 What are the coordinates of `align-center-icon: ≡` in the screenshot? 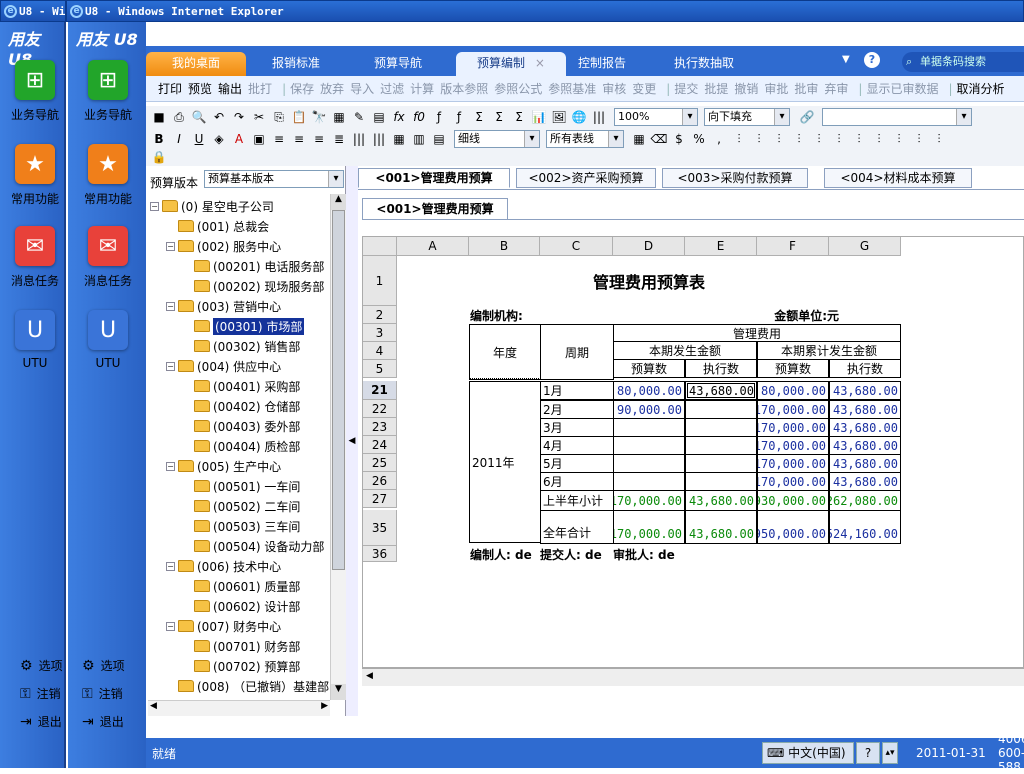 It's located at (299, 139).